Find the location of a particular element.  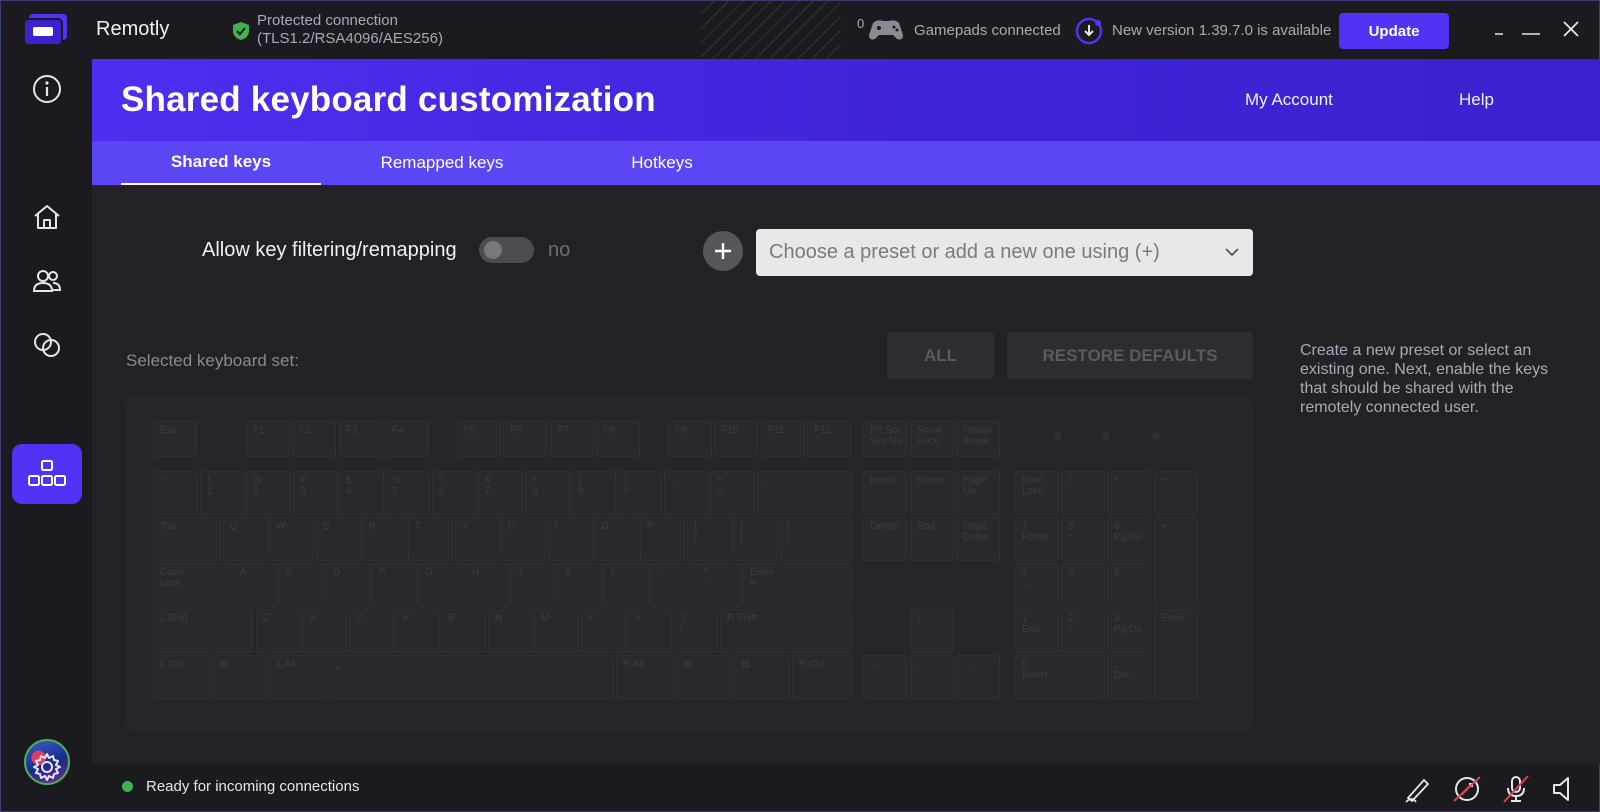

key-delete: Delete is located at coordinates (885, 539).